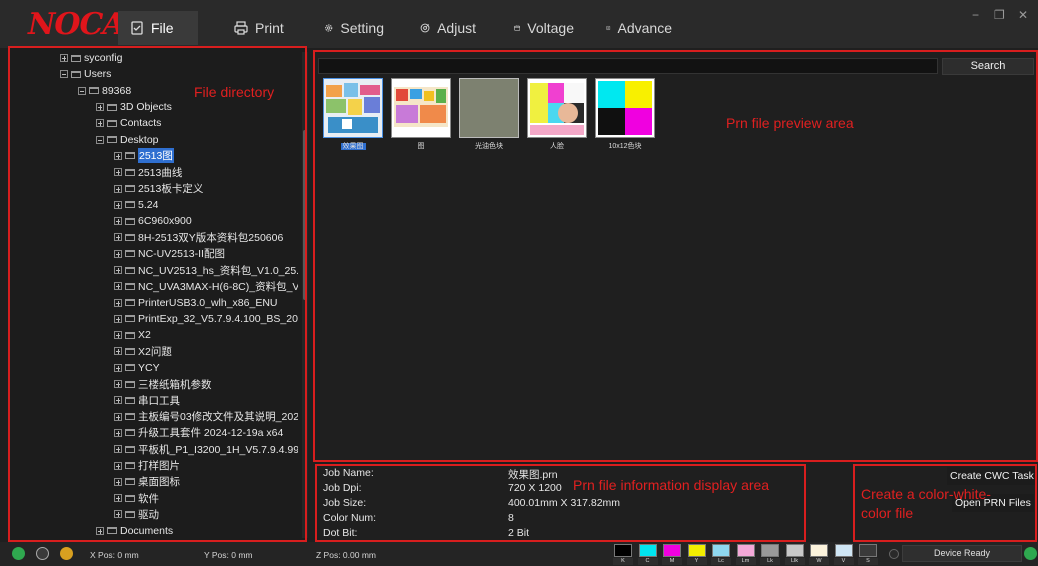 The width and height of the screenshot is (1038, 566). I want to click on gear-icon, so click(329, 28).